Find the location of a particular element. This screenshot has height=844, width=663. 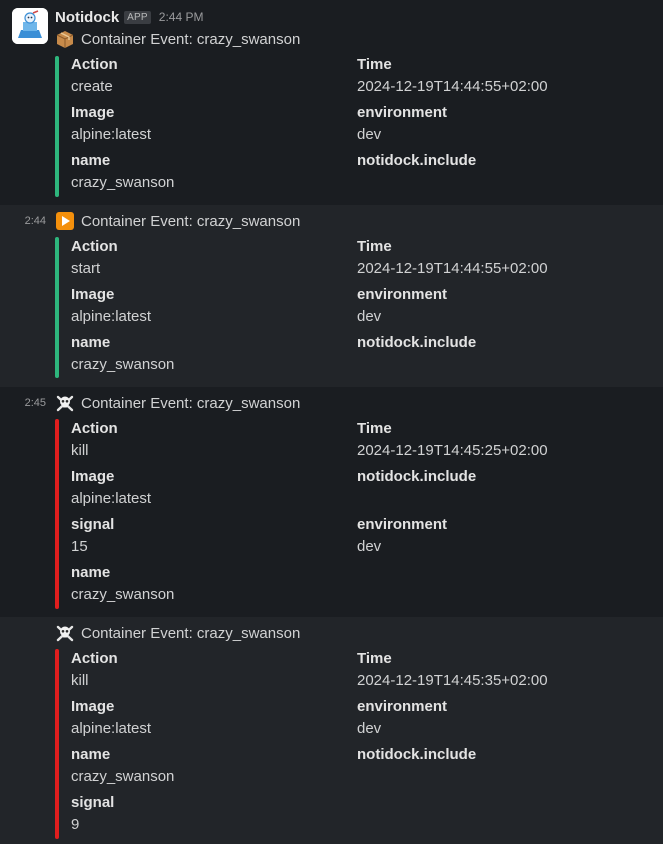

field-action: Action create is located at coordinates (94, 75).